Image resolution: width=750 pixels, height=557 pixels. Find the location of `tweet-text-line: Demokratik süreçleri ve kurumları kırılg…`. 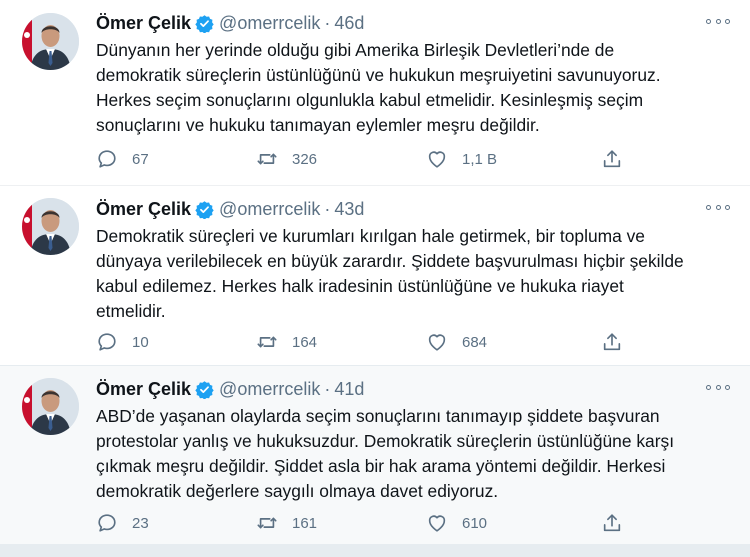

tweet-text-line: Demokratik süreçleri ve kurumları kırılg… is located at coordinates (370, 236).